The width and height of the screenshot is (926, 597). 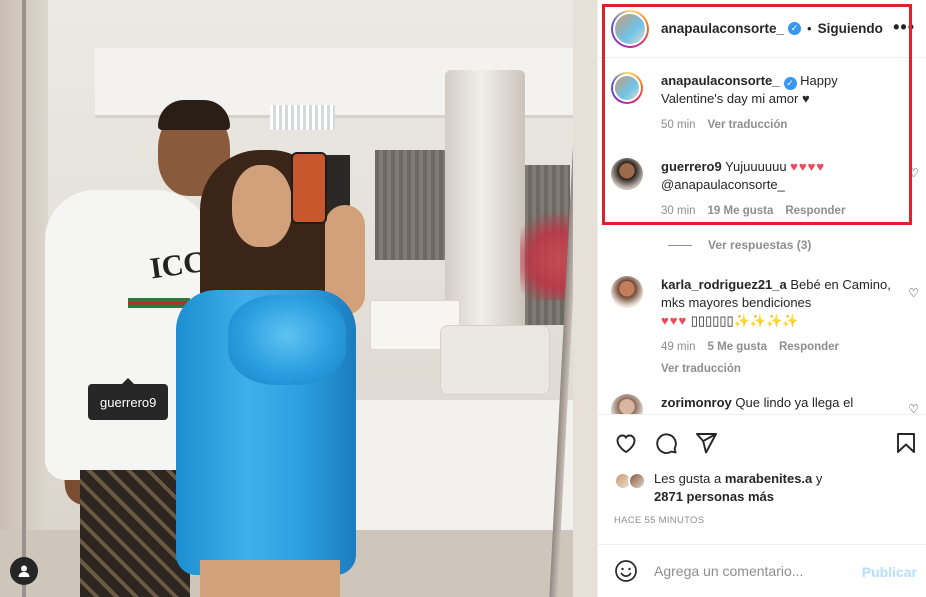 I want to click on photo-woman-legs, so click(x=270, y=578).